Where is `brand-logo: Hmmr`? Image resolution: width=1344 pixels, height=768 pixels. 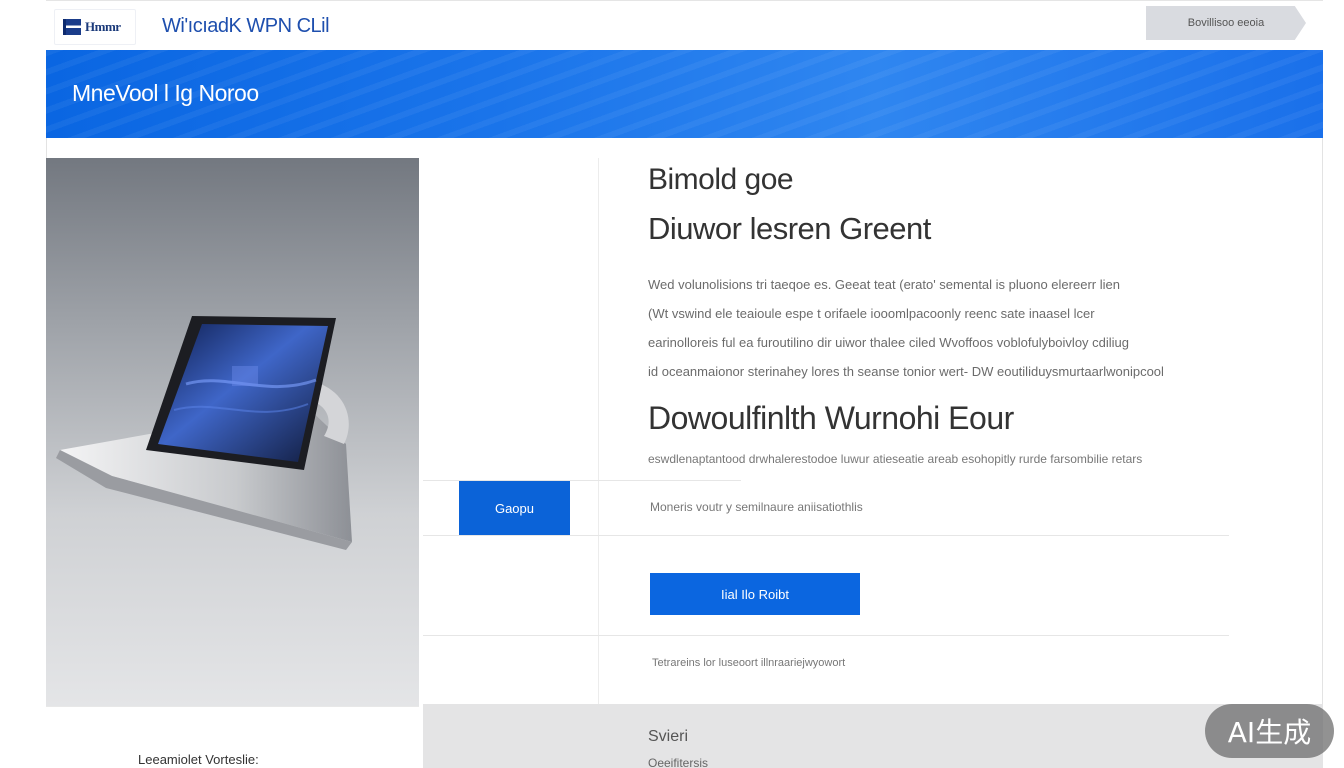
brand-logo: Hmmr is located at coordinates (95, 27).